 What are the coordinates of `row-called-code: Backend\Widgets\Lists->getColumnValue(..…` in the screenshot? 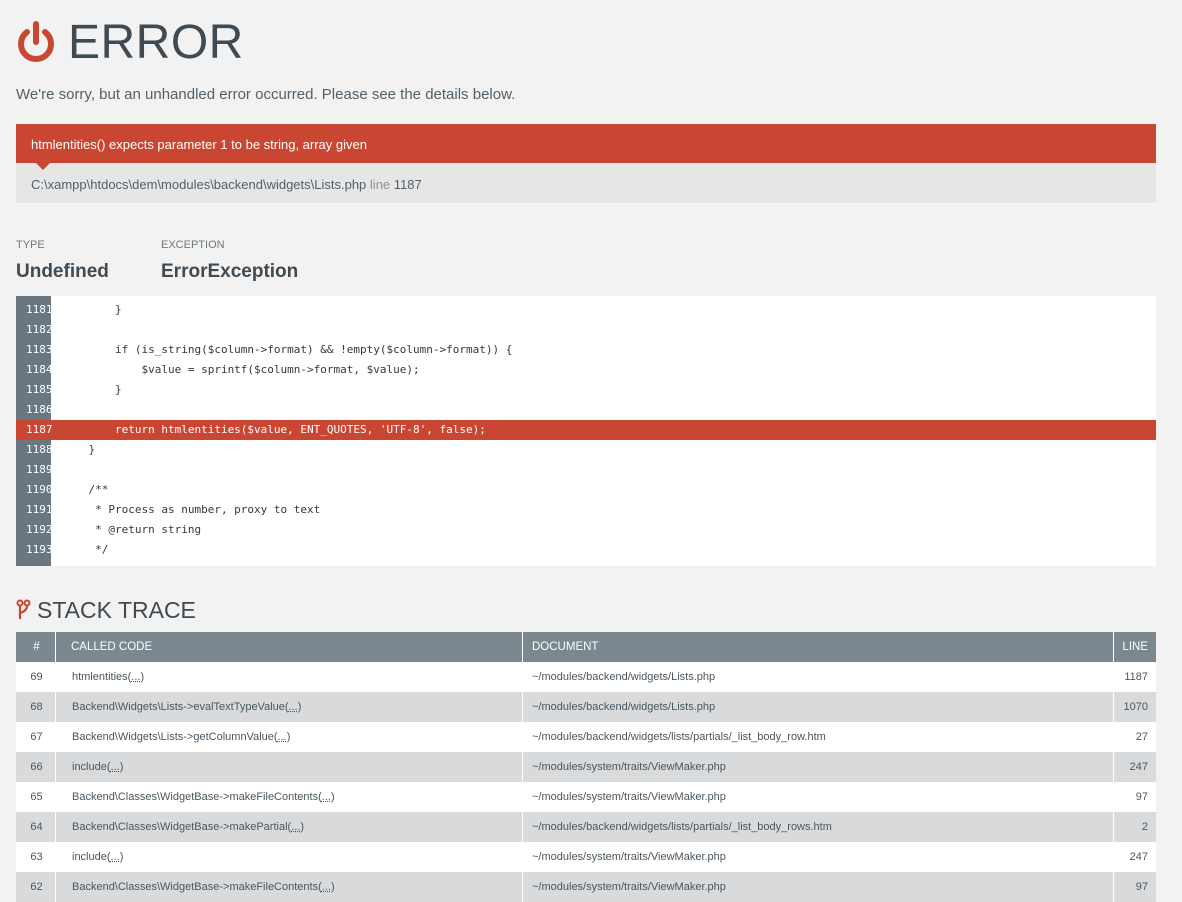 It's located at (288, 737).